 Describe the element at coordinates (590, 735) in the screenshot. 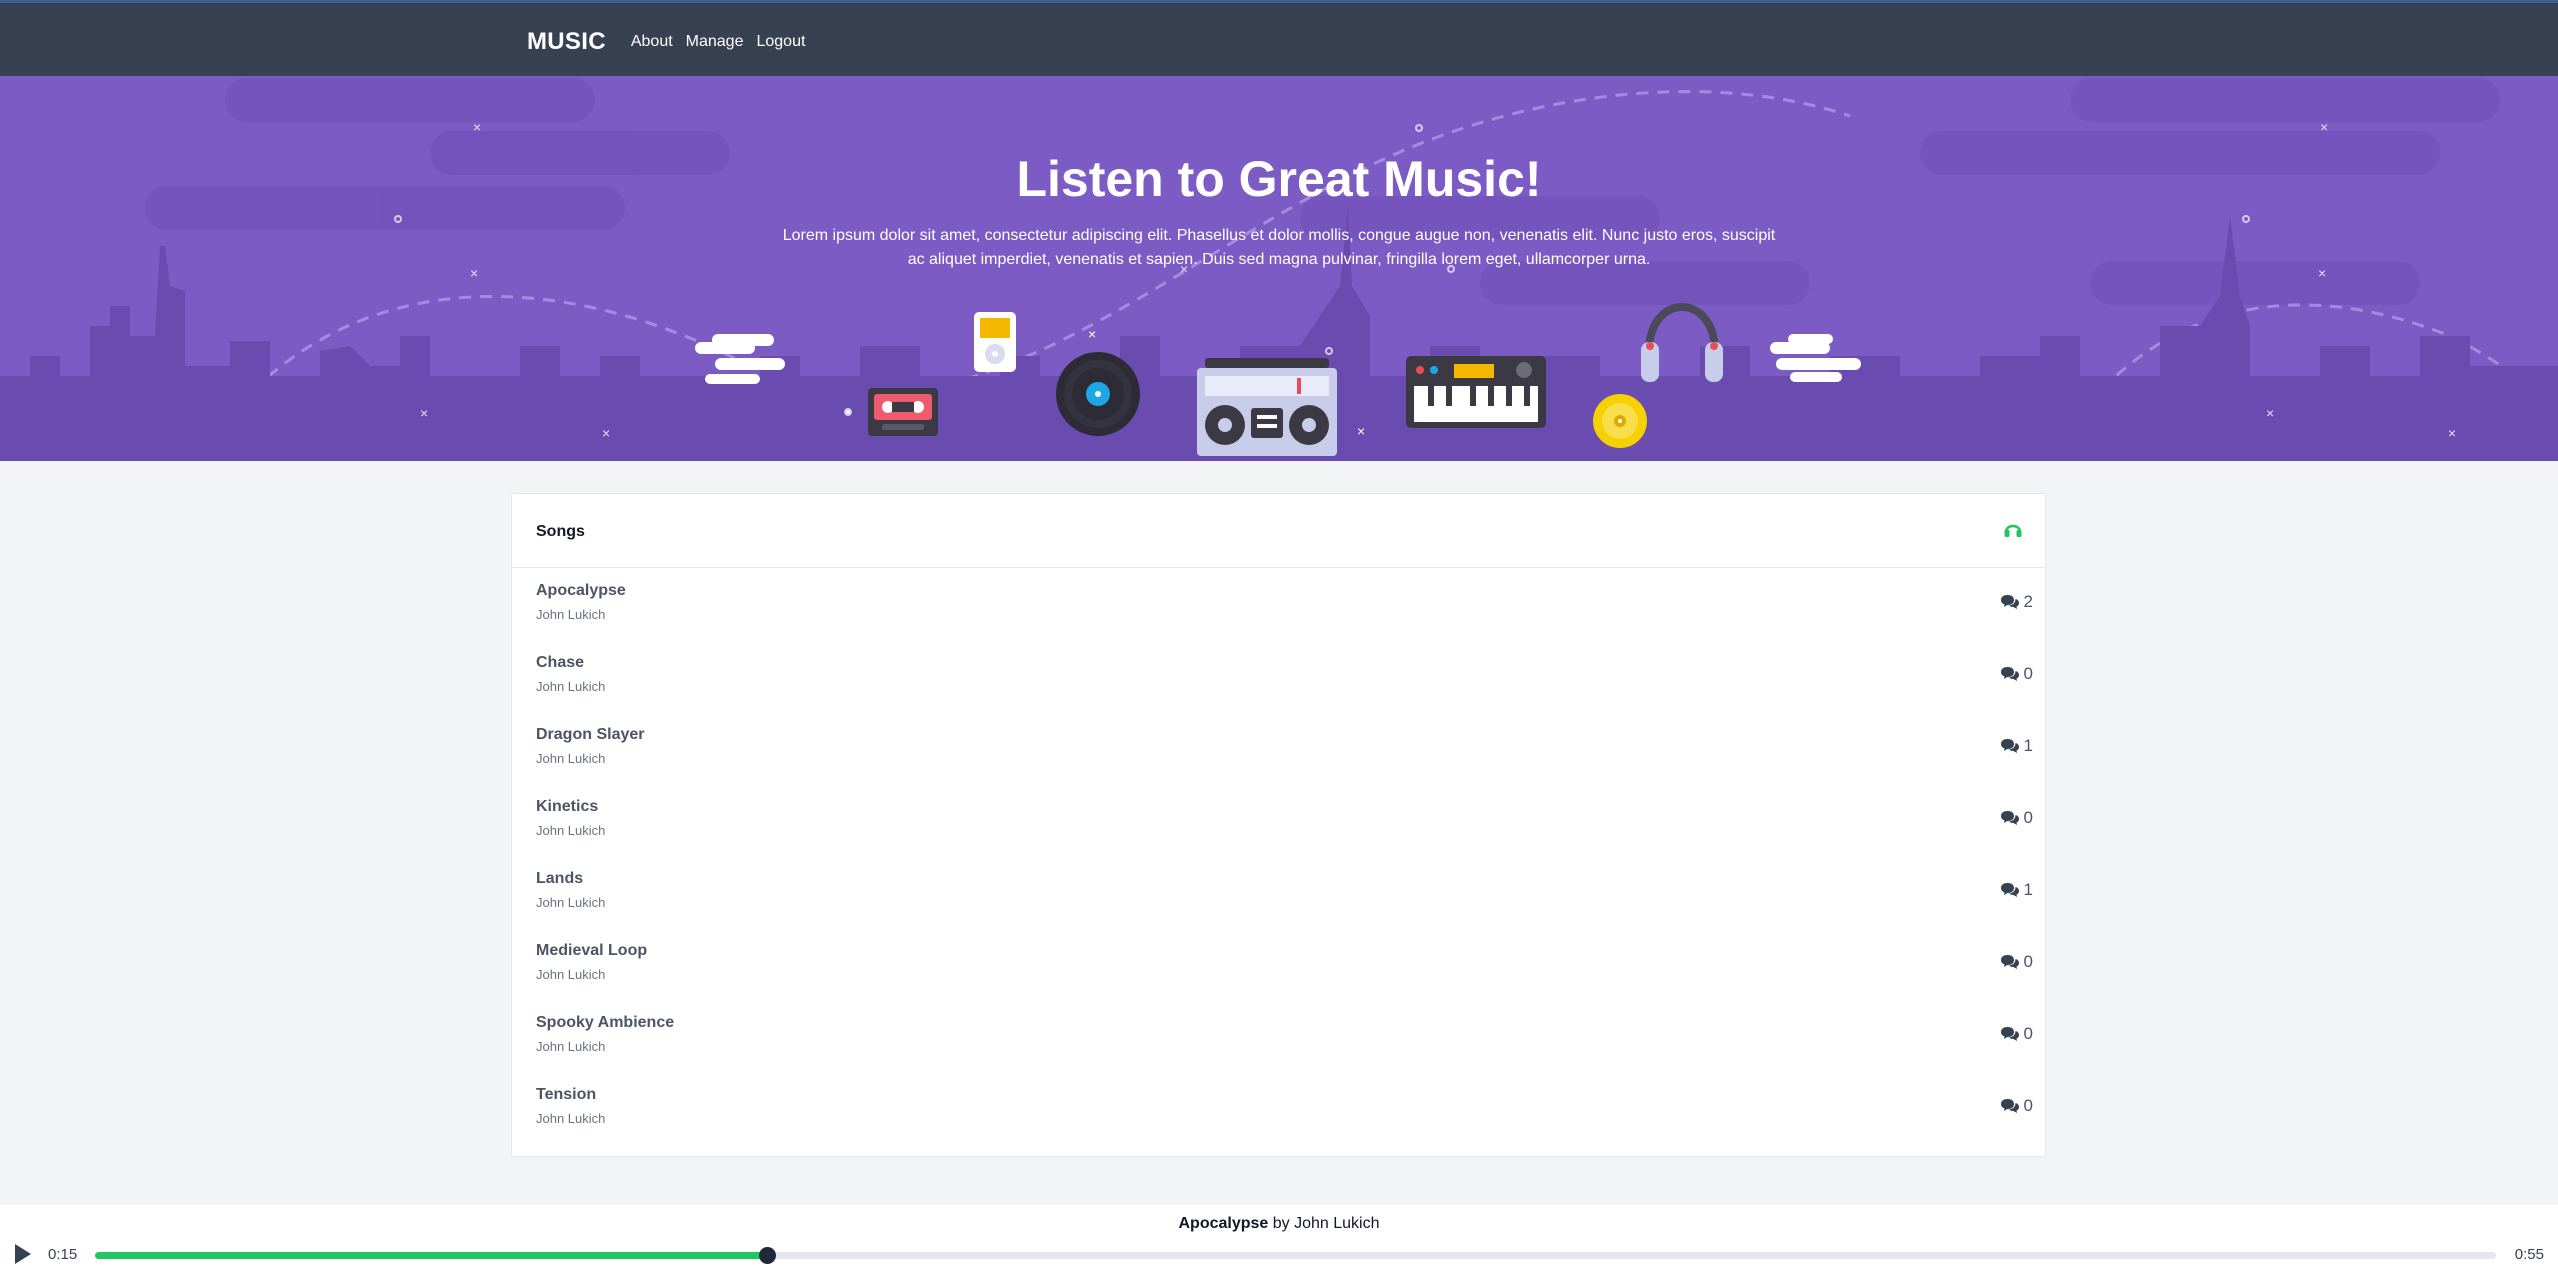

I see `song-title: Dragon Slayer` at that location.